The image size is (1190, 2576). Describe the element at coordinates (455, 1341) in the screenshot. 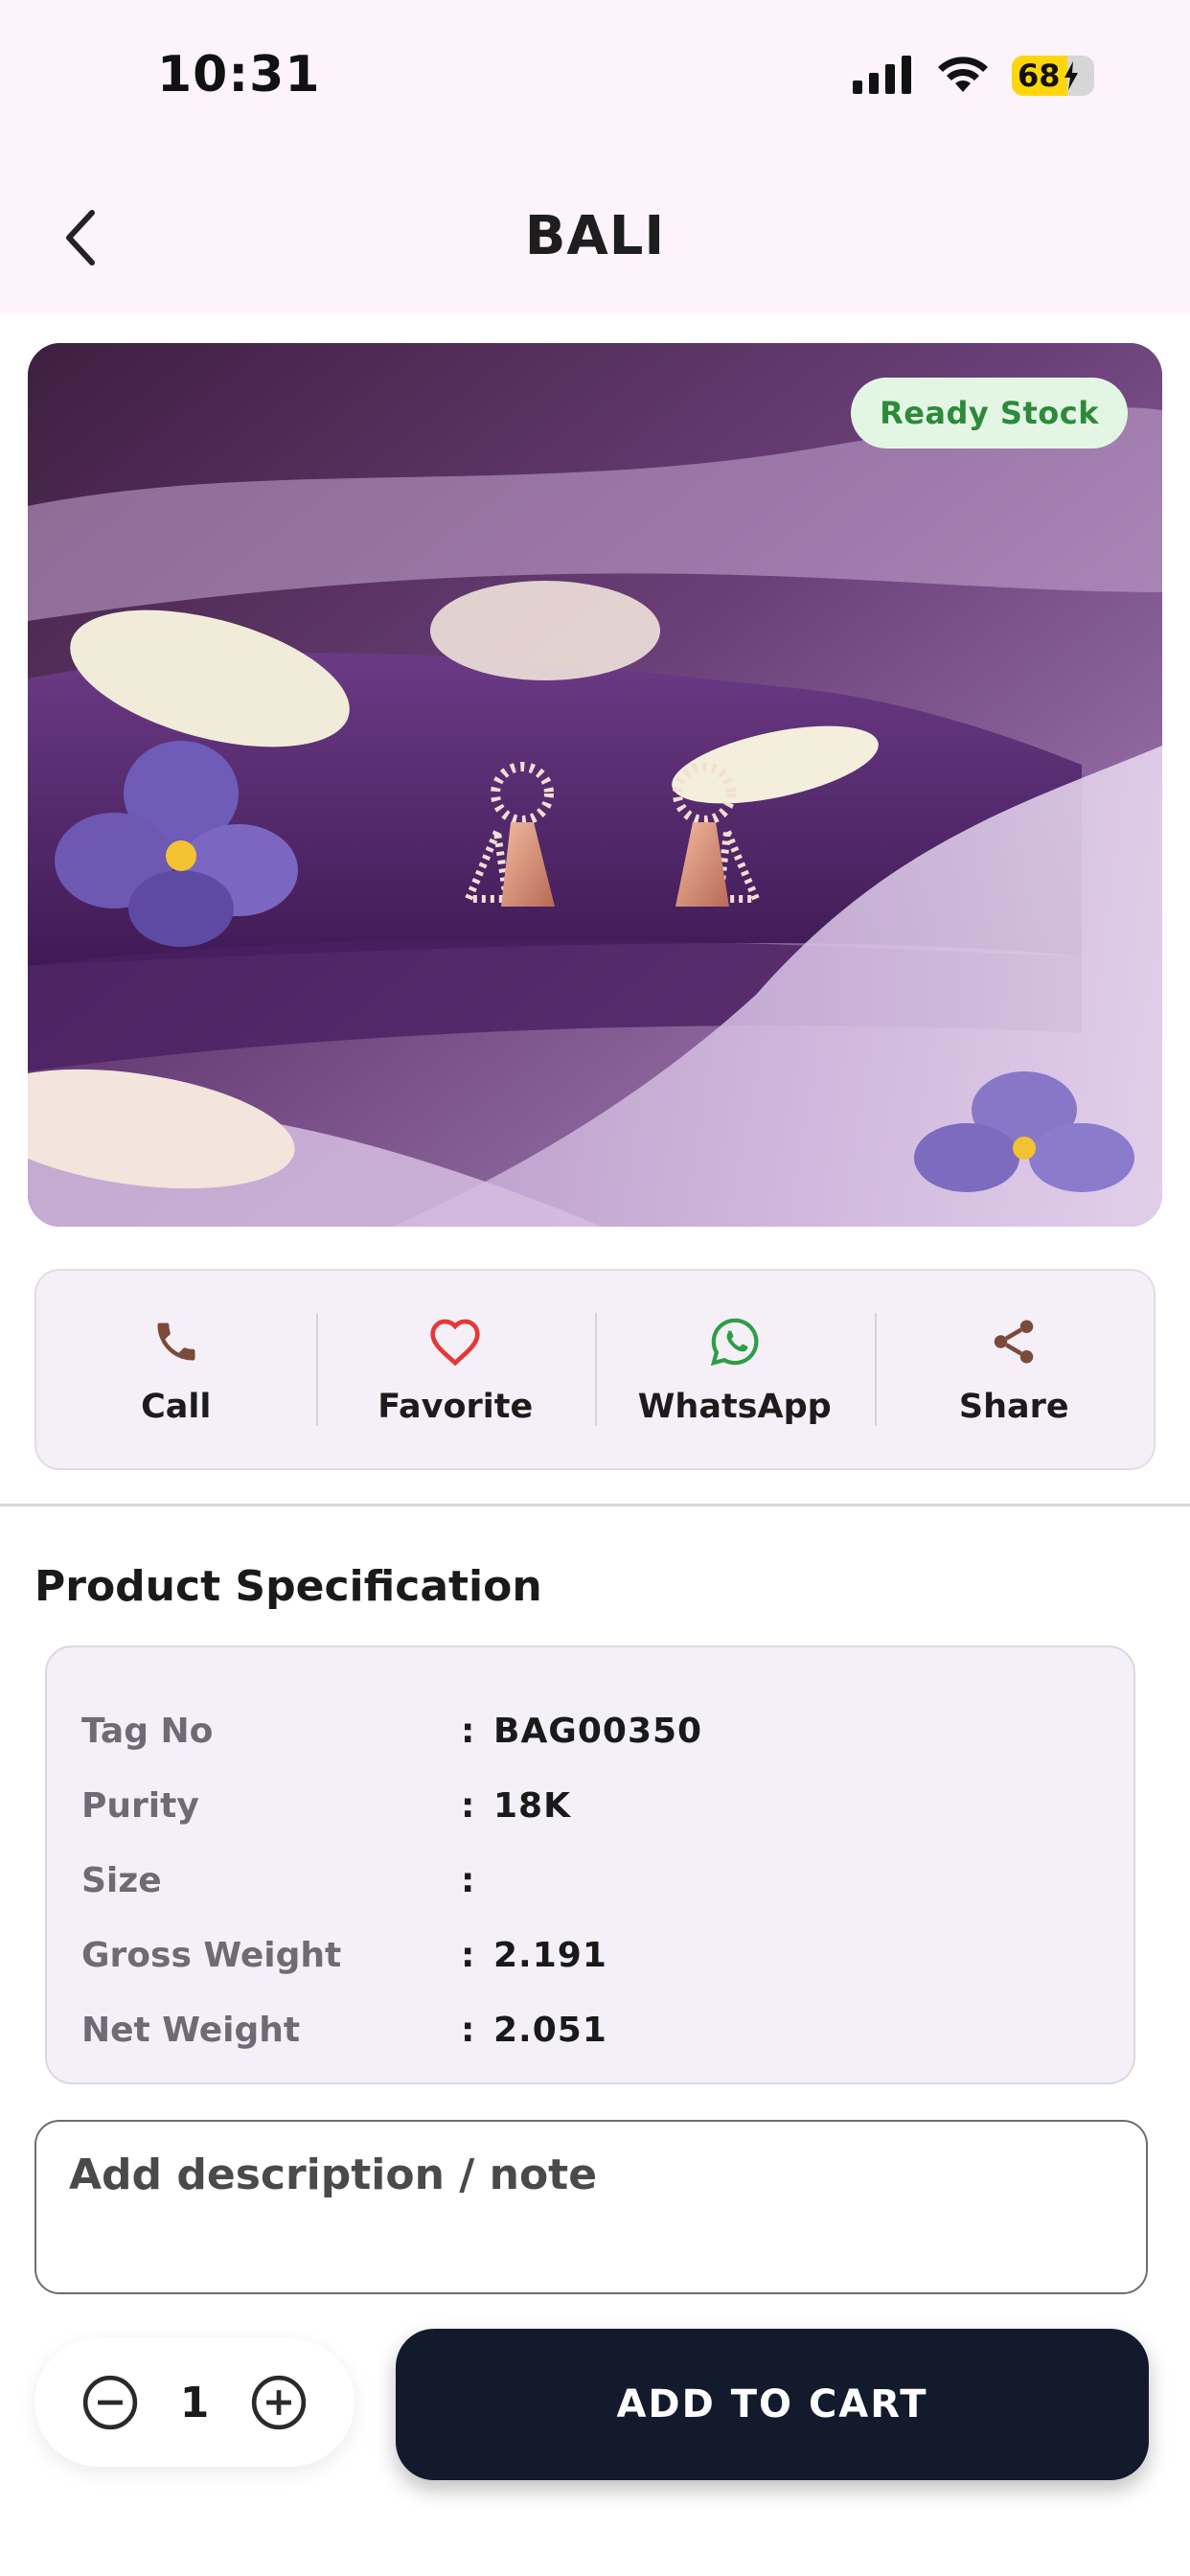

I see `heart-icon` at that location.